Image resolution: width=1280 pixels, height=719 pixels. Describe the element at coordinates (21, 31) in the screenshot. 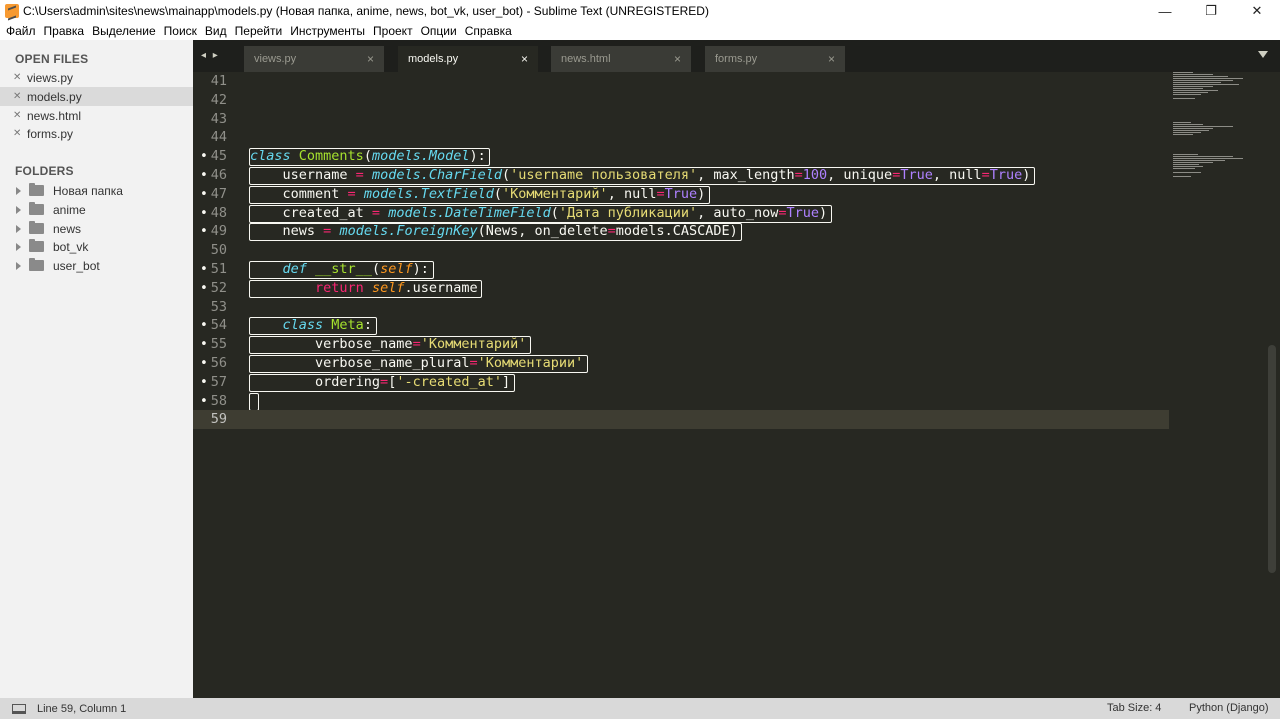

I see `menu-file: Файл` at that location.